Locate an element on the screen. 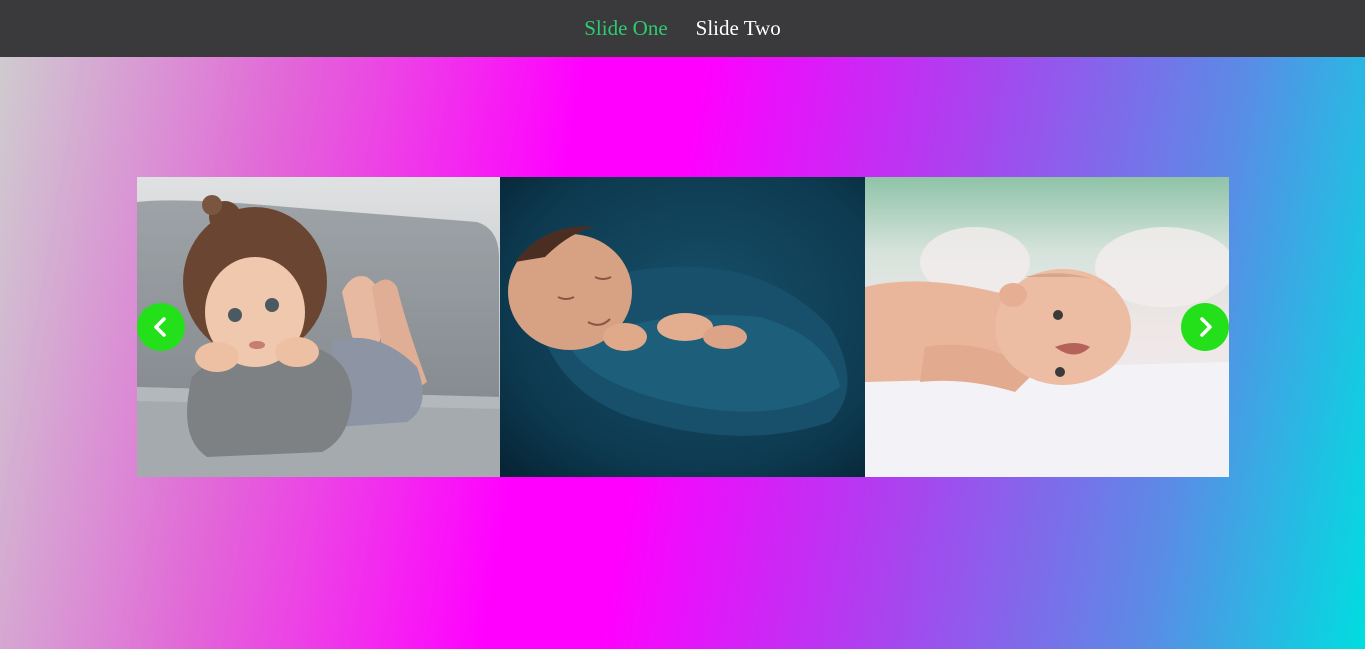 Image resolution: width=1365 pixels, height=649 pixels. toddler-photo is located at coordinates (318, 327).